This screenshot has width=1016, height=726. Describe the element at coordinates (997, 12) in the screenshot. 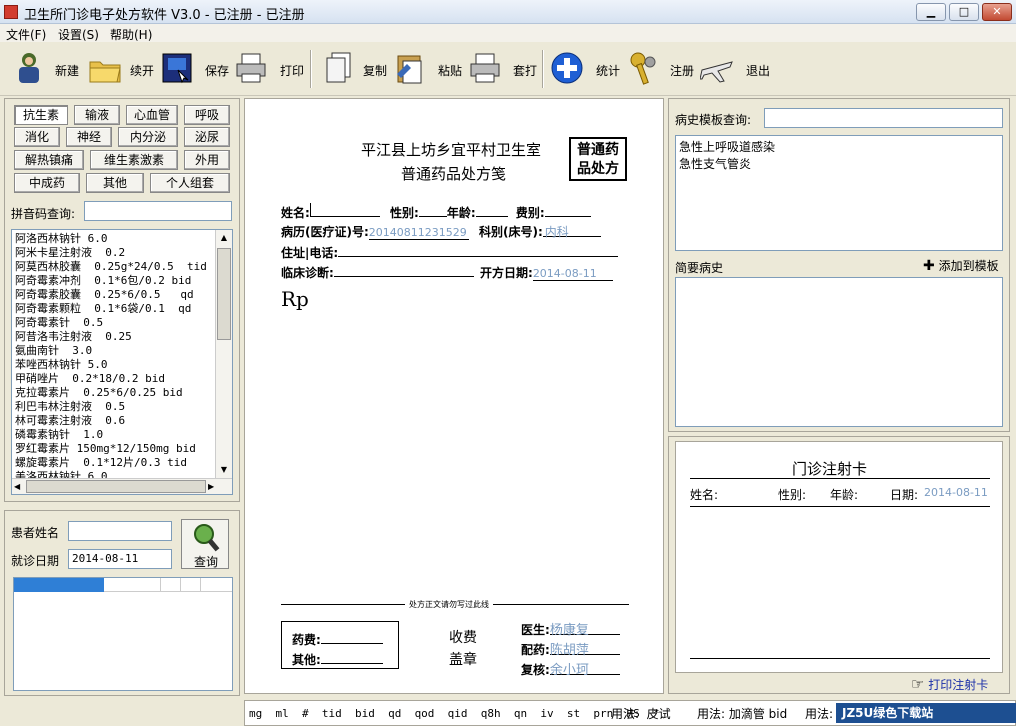

I see `close-button: ✕` at that location.